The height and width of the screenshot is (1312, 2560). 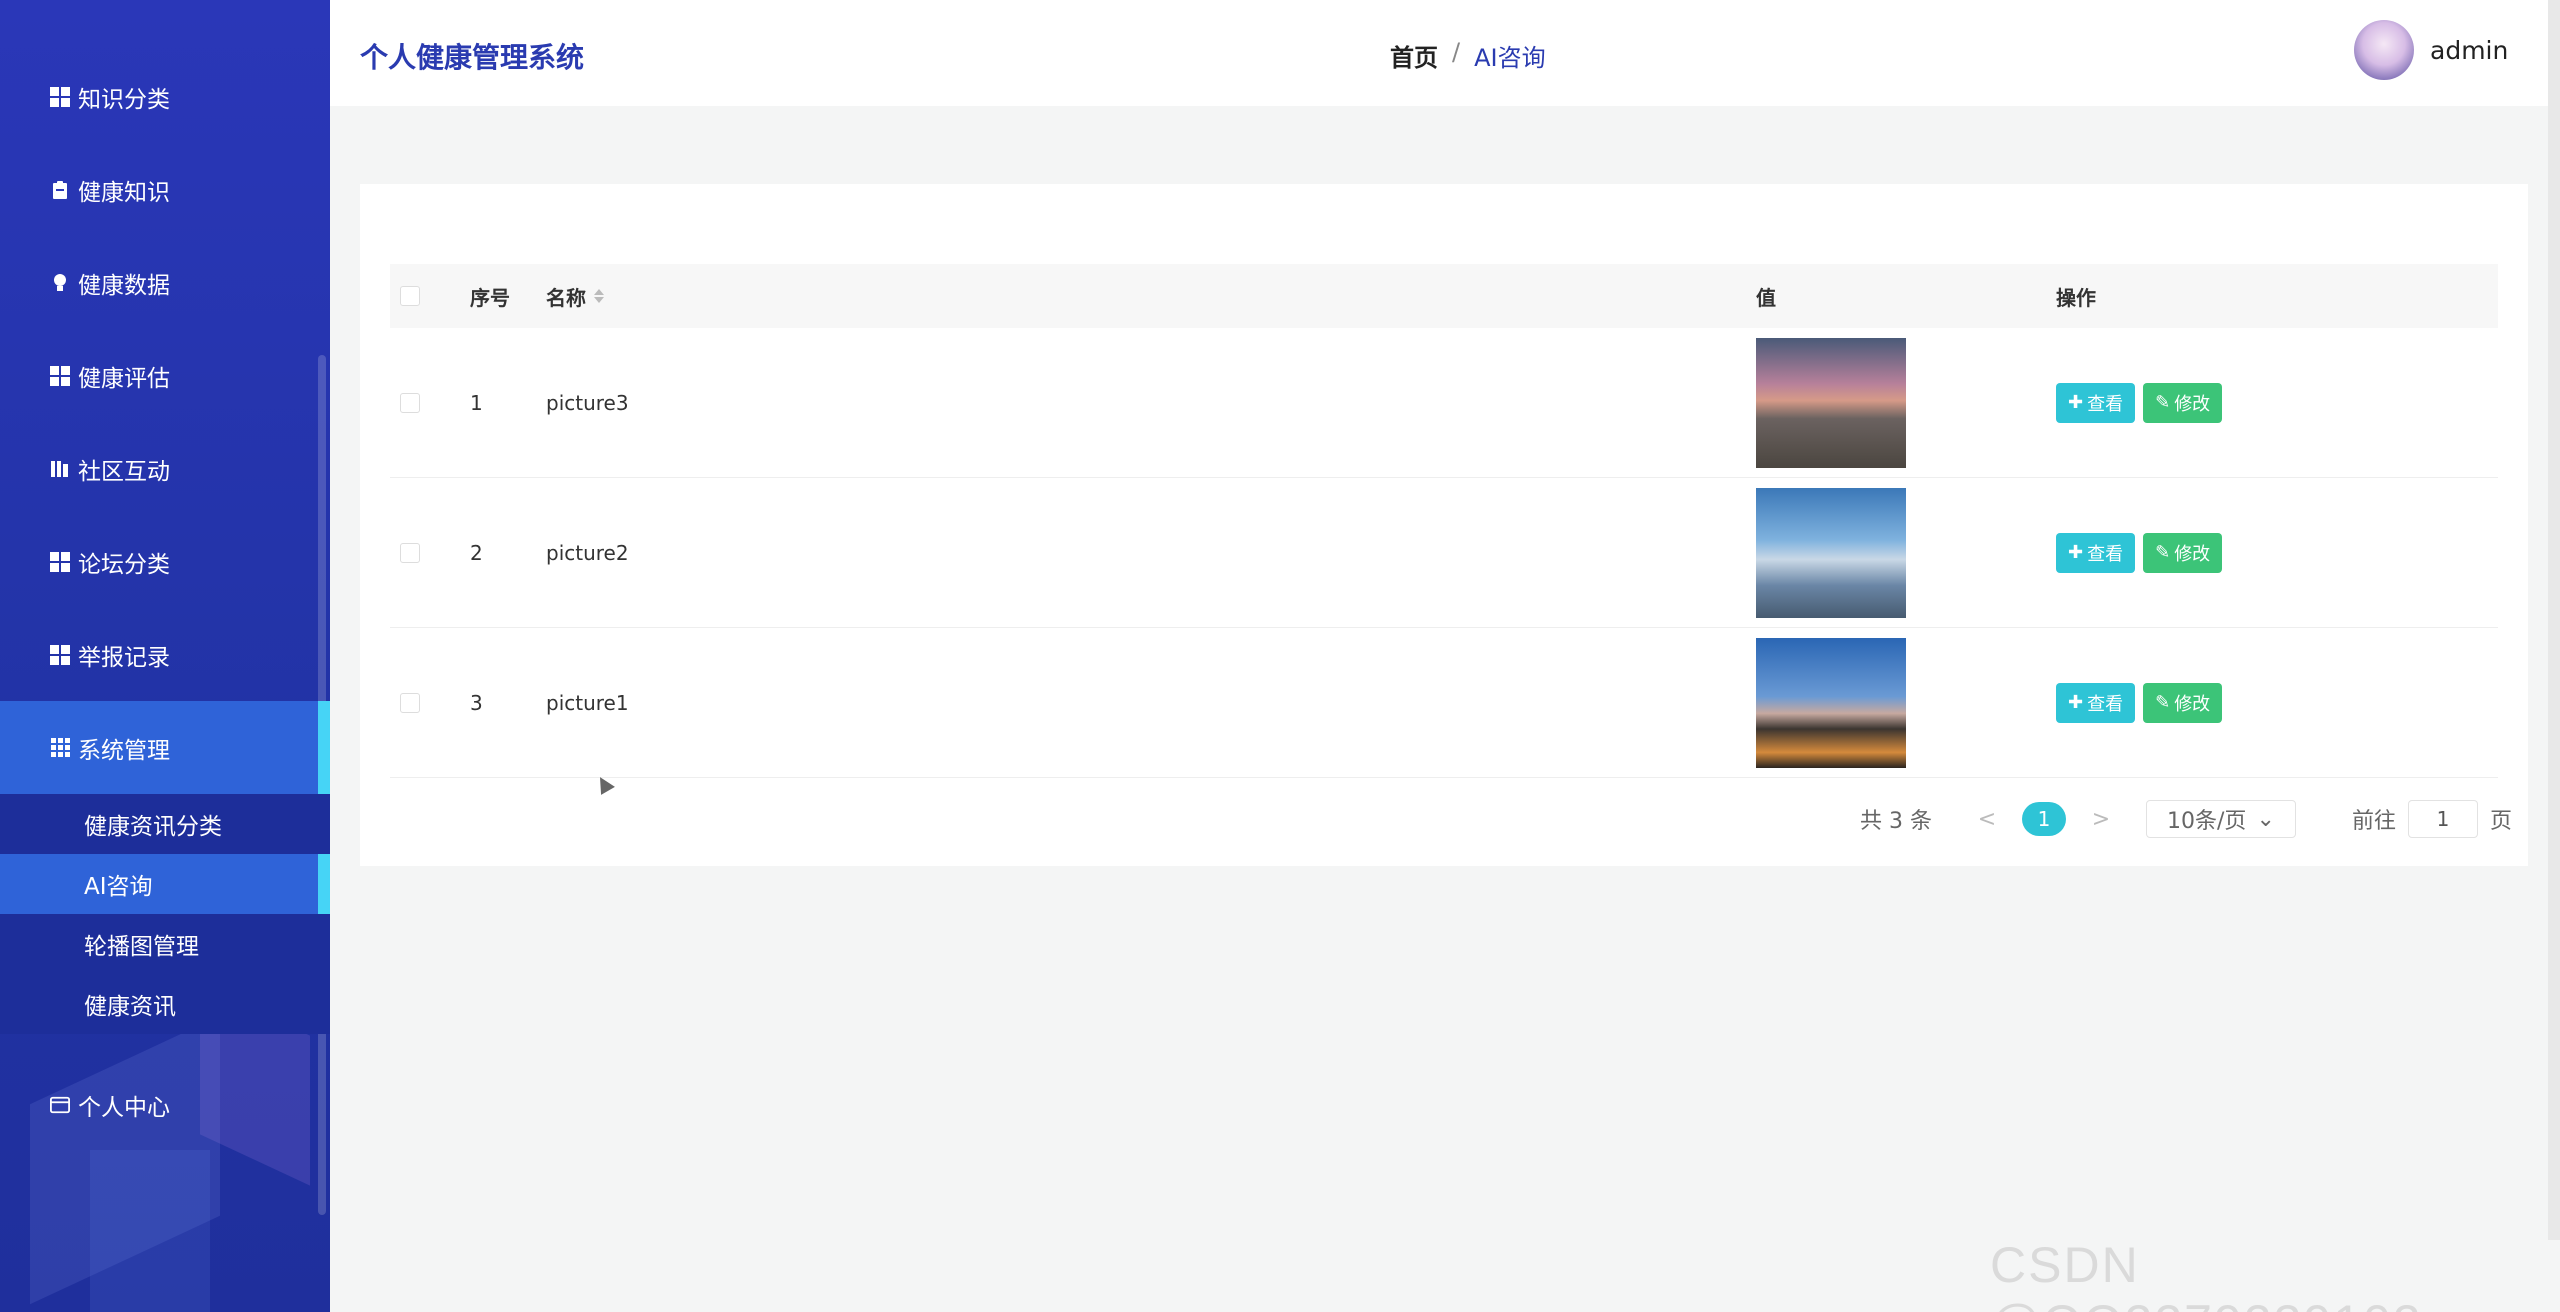 I want to click on sidebar-subitem-news-category: 健康资讯分类, so click(x=165, y=824).